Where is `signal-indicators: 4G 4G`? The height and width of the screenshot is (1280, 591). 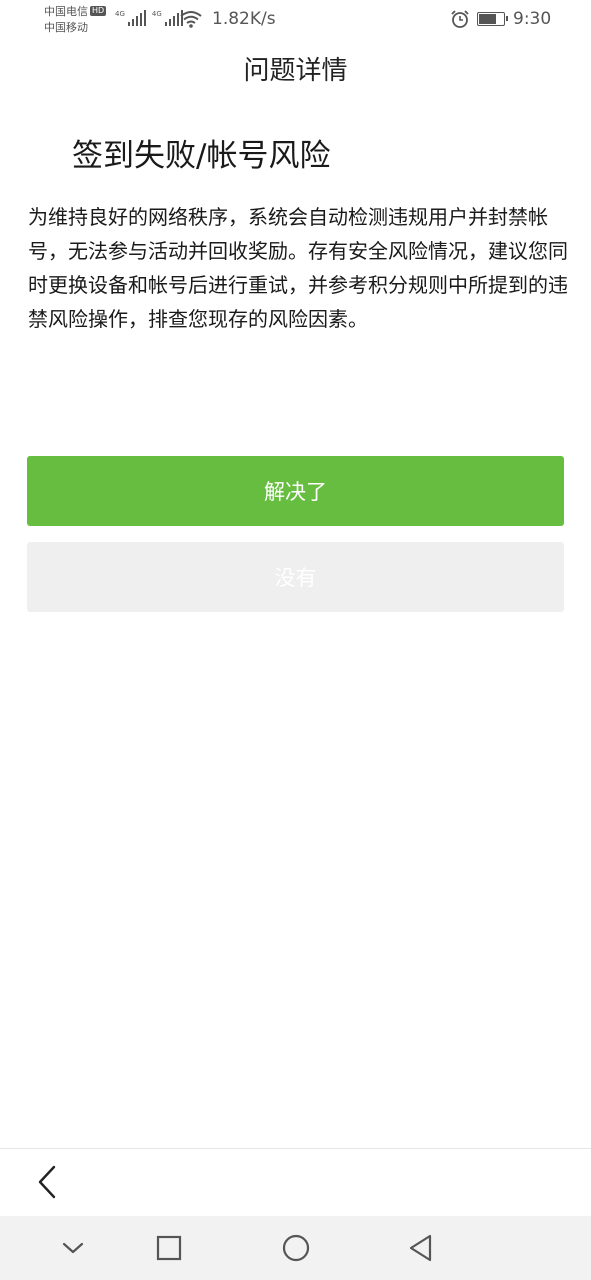 signal-indicators: 4G 4G is located at coordinates (149, 18).